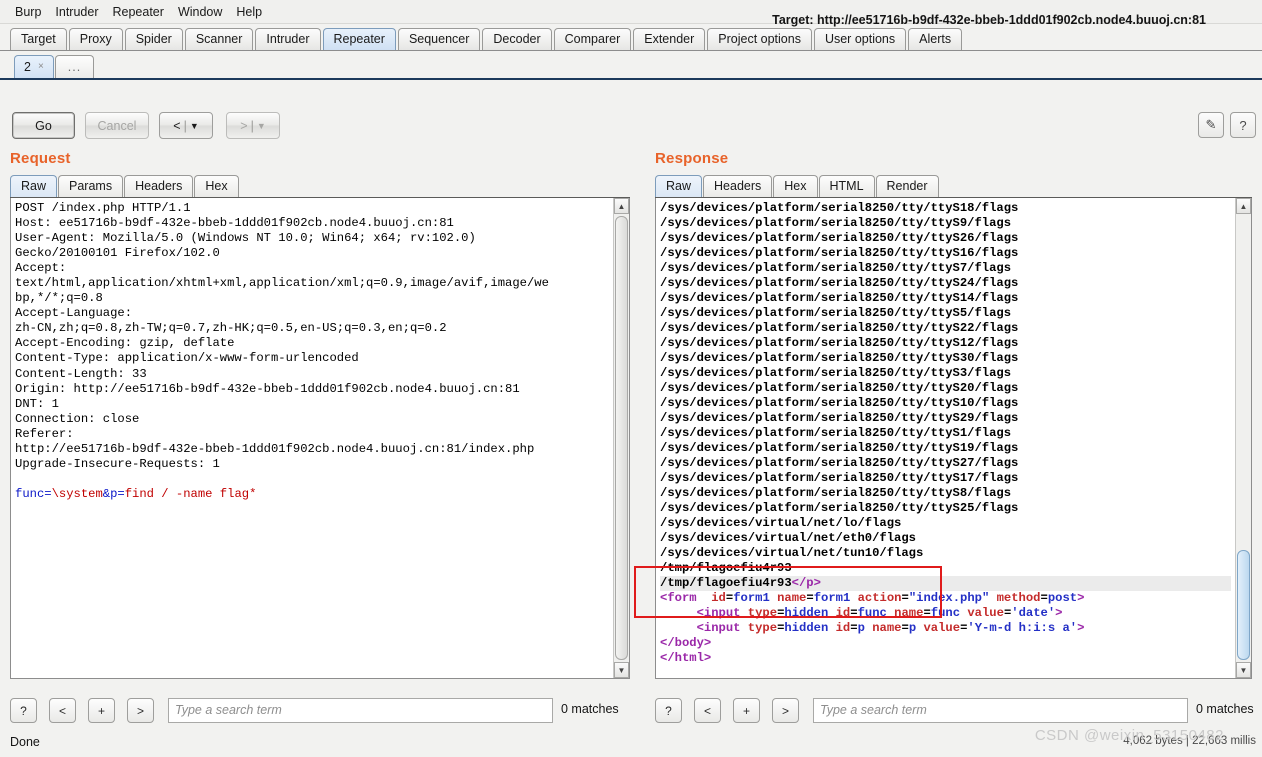  I want to click on scroll-up-icon-2: ▲, so click(1243, 206).